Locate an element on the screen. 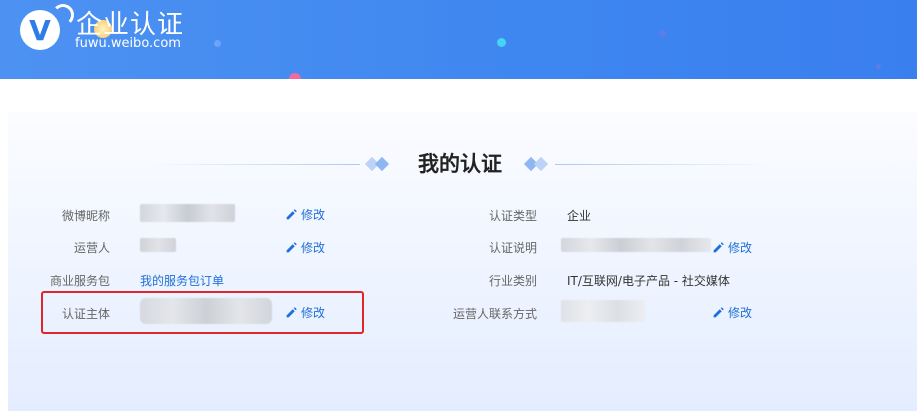 This screenshot has height=411, width=917. label-business-package: 商业服务包 is located at coordinates (79, 281).